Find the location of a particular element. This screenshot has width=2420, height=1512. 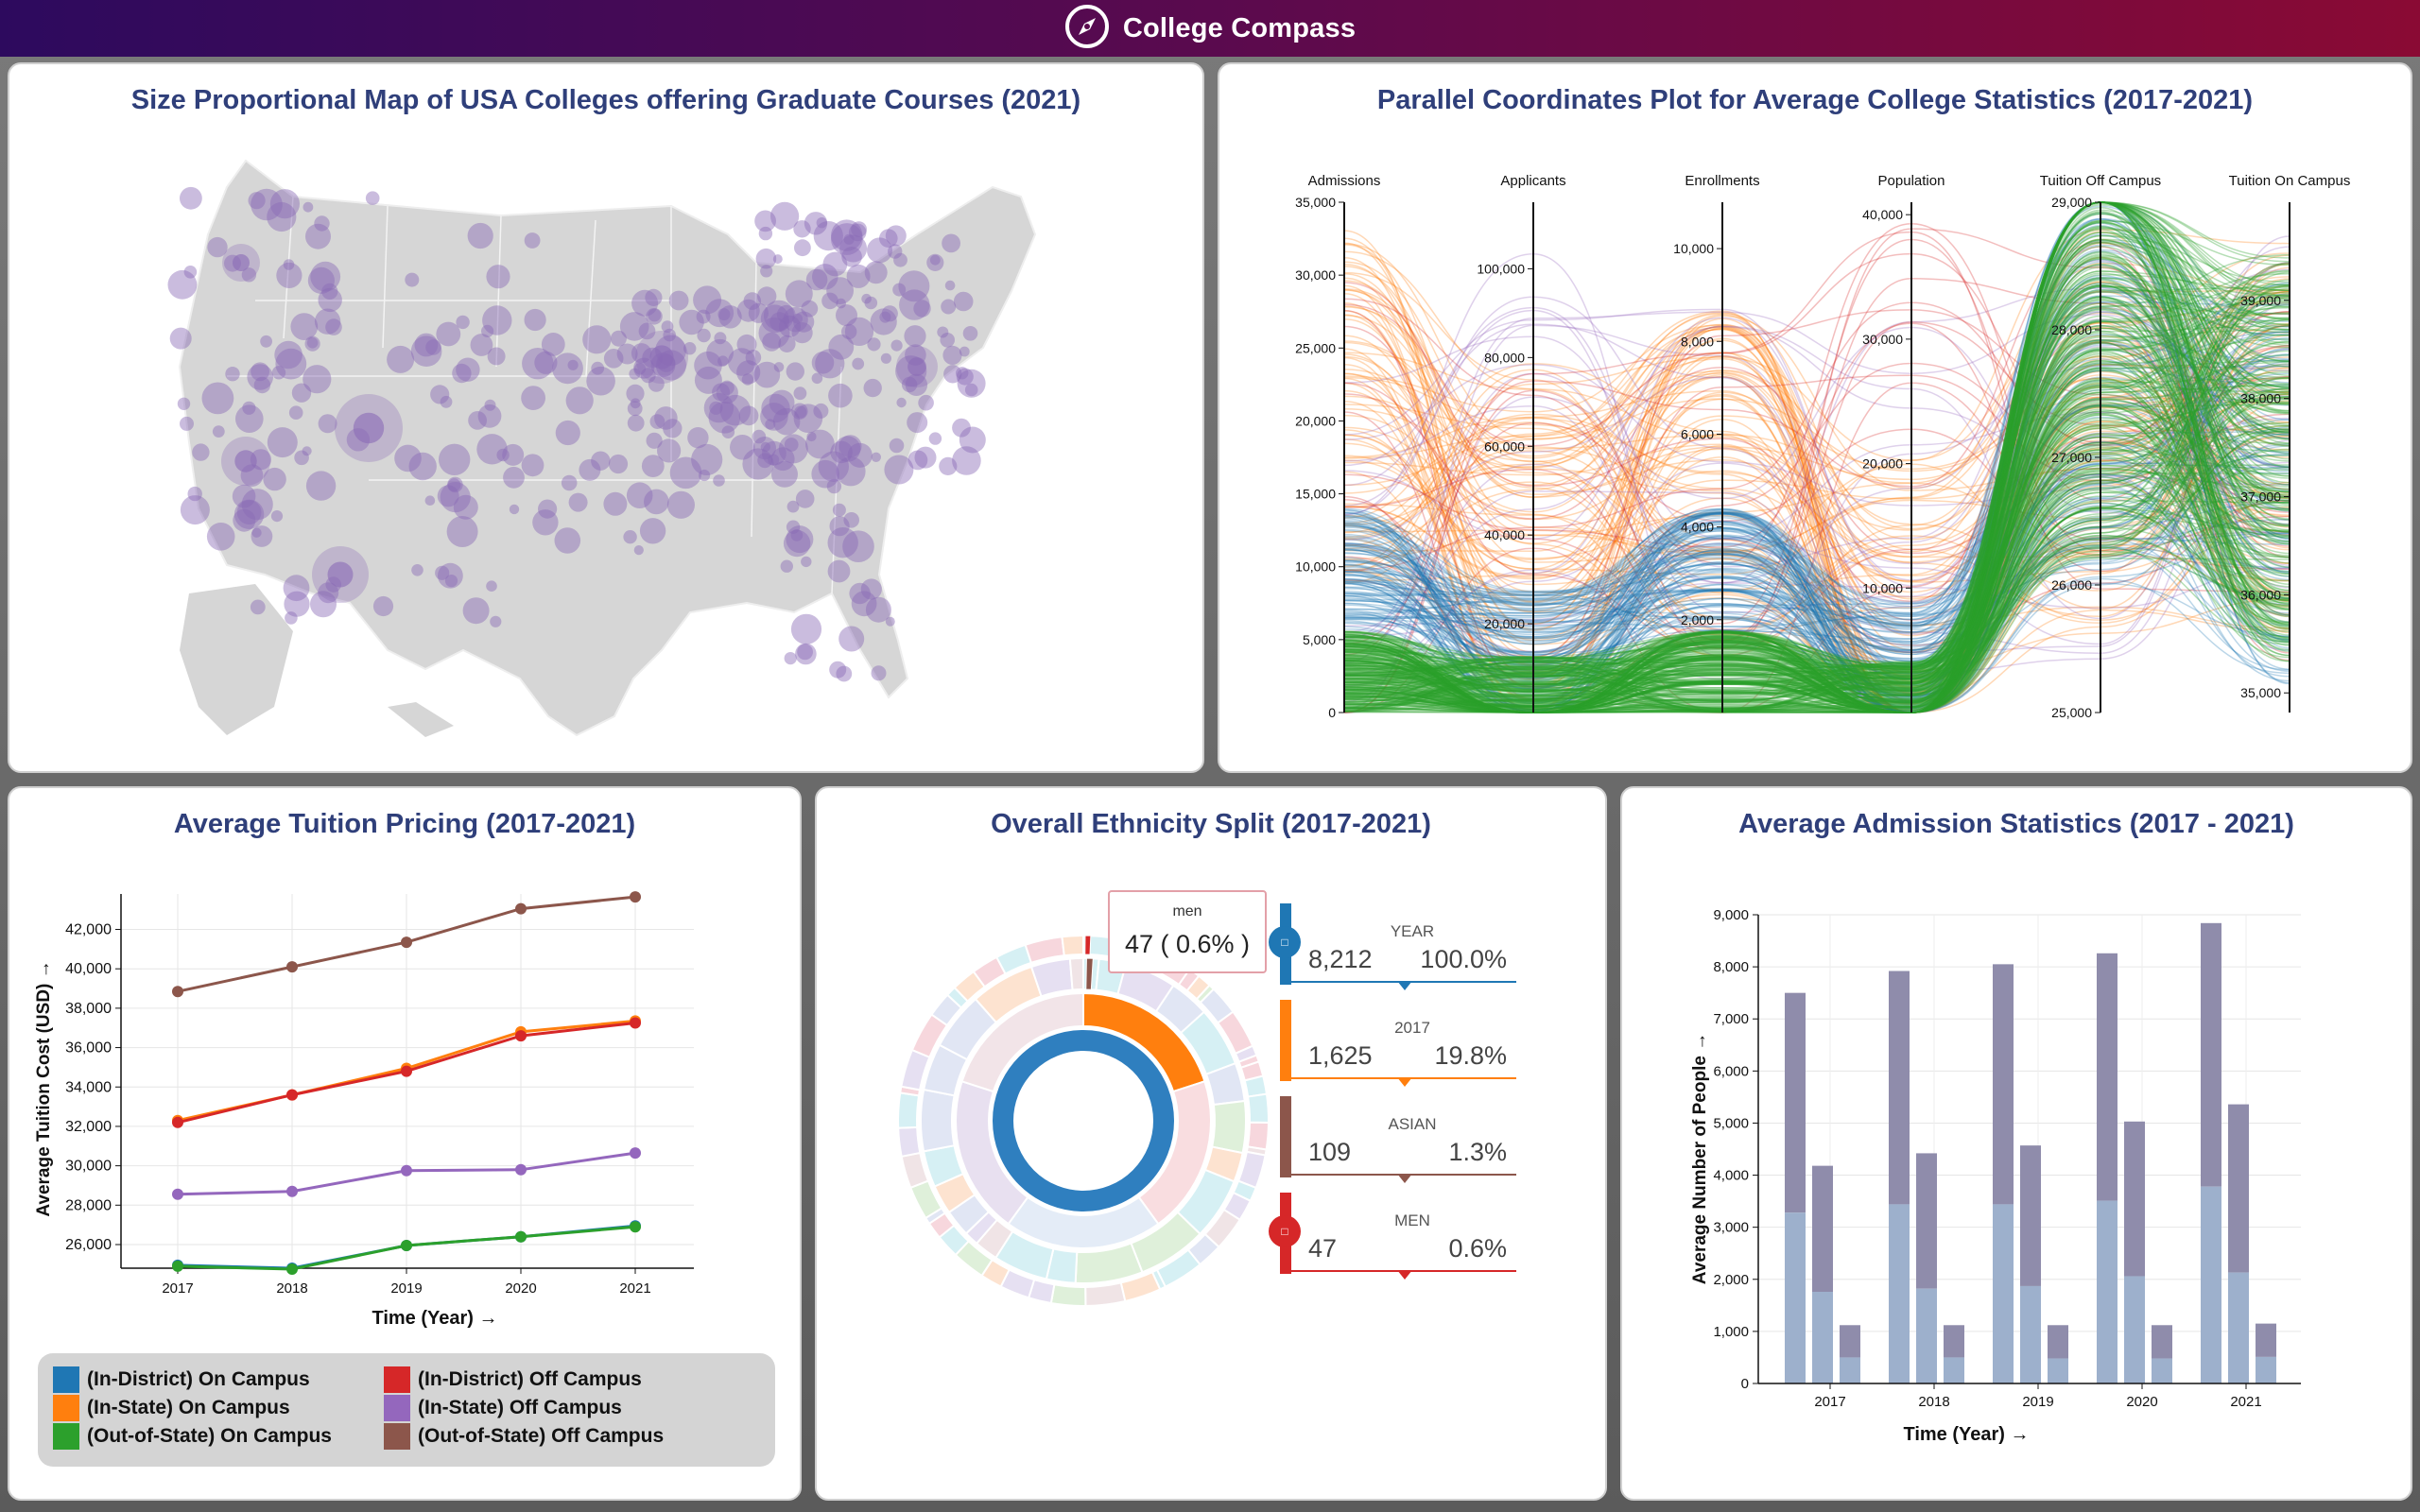

pc-tick-label: 6,000 is located at coordinates (1697, 433).